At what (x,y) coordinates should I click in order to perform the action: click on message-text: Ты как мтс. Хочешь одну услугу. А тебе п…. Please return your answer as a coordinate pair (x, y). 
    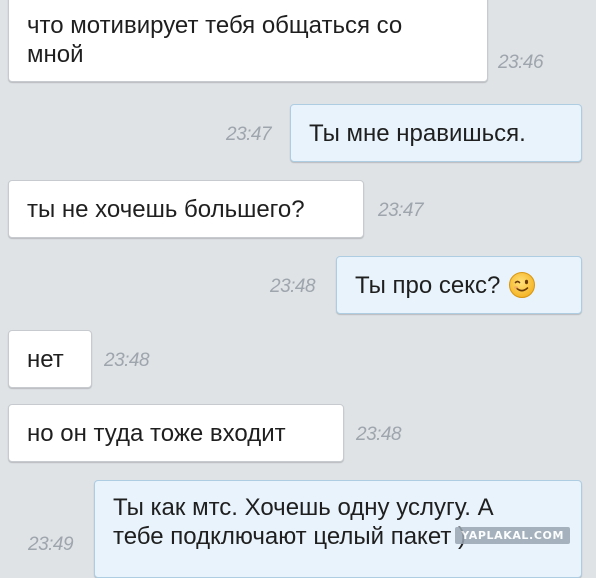
    Looking at the image, I should click on (303, 522).